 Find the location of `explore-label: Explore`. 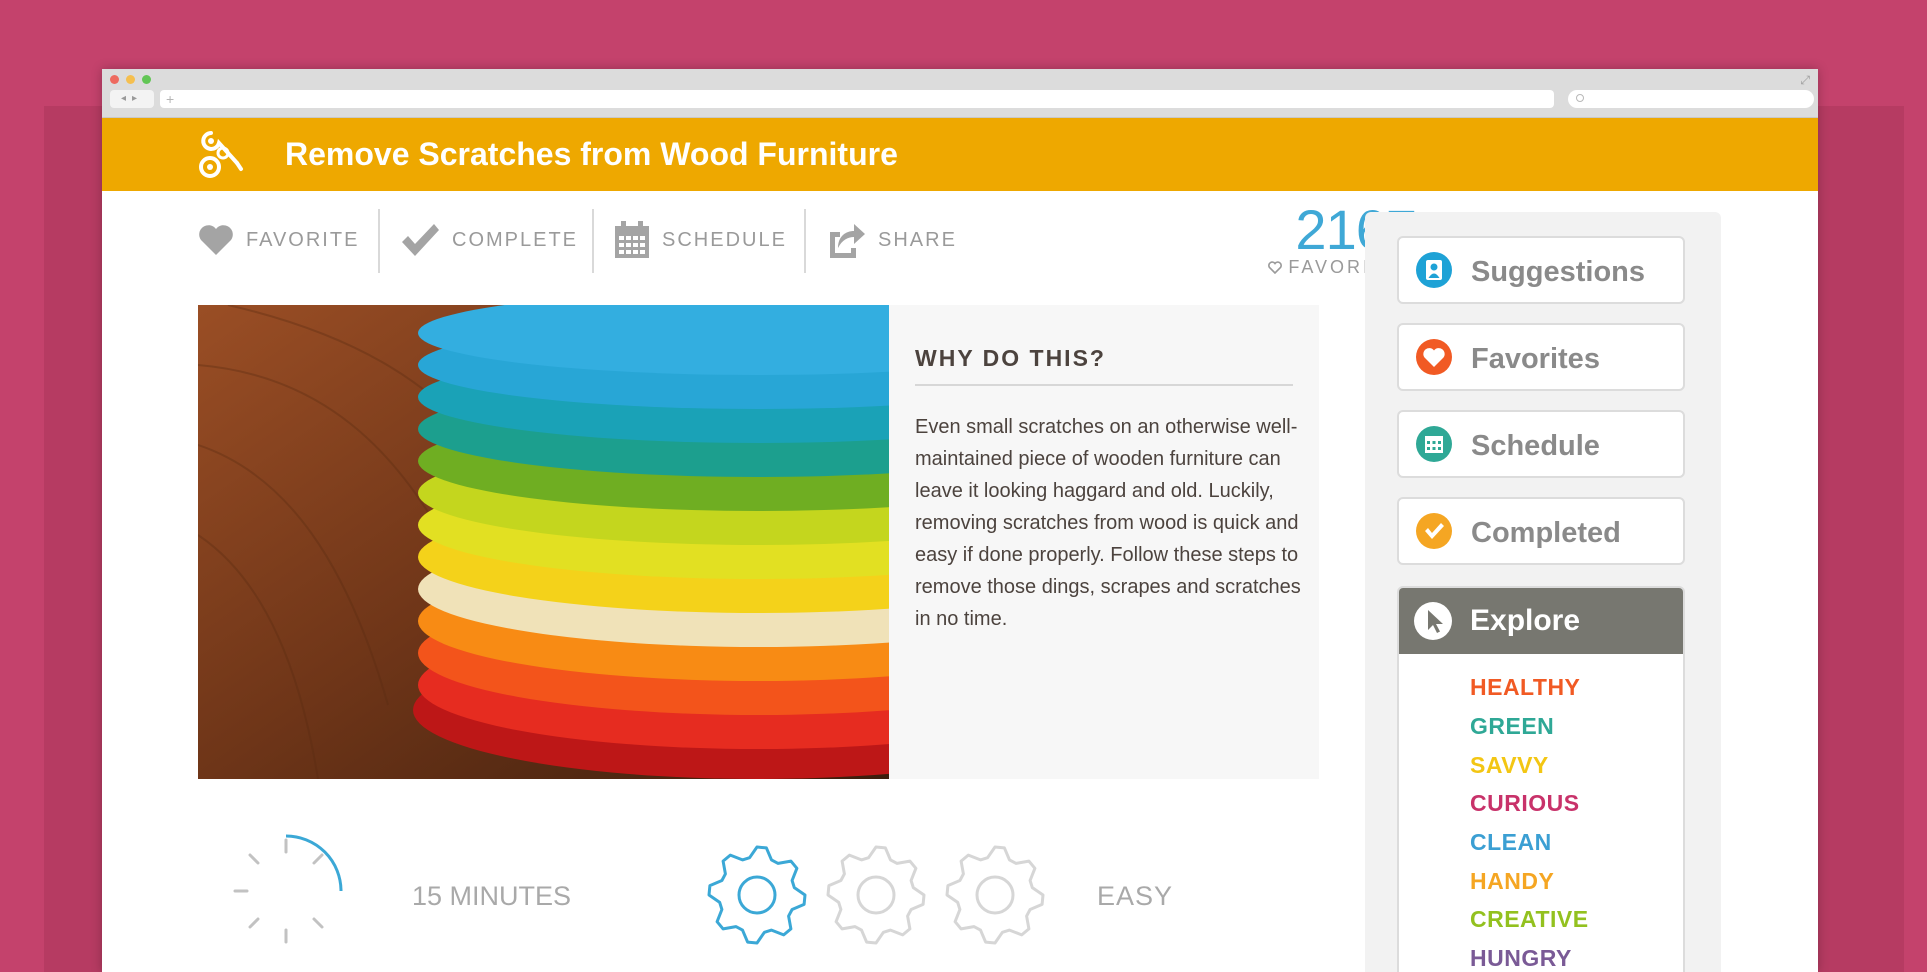

explore-label: Explore is located at coordinates (1525, 620).